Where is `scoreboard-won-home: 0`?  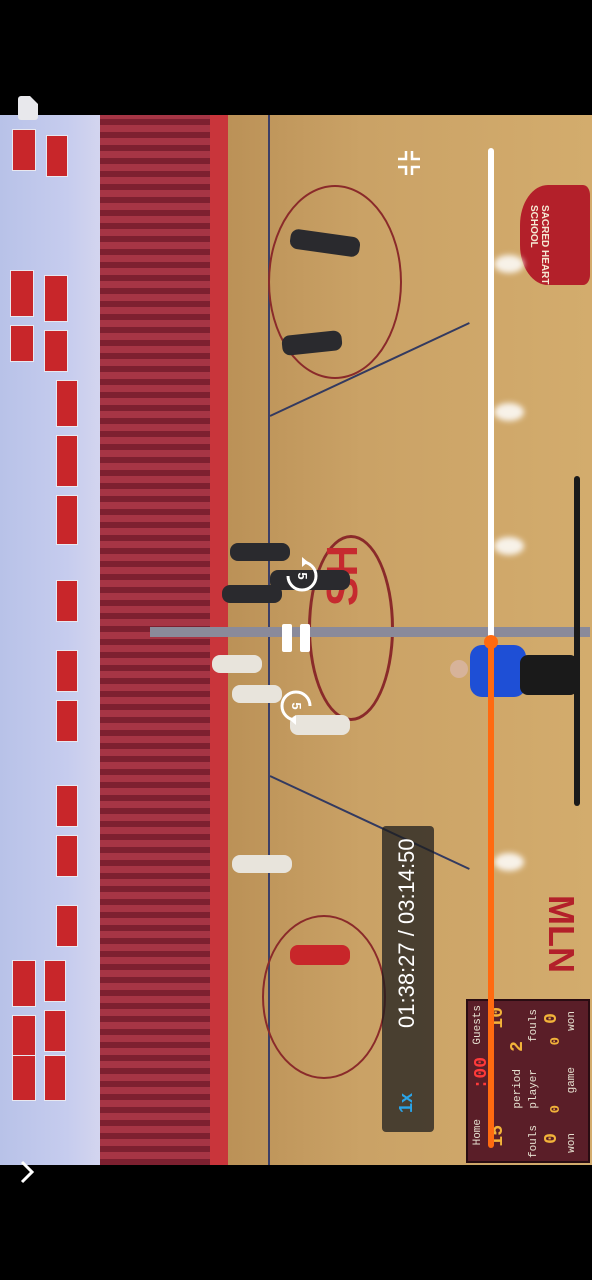 scoreboard-won-home: 0 is located at coordinates (556, 1109).